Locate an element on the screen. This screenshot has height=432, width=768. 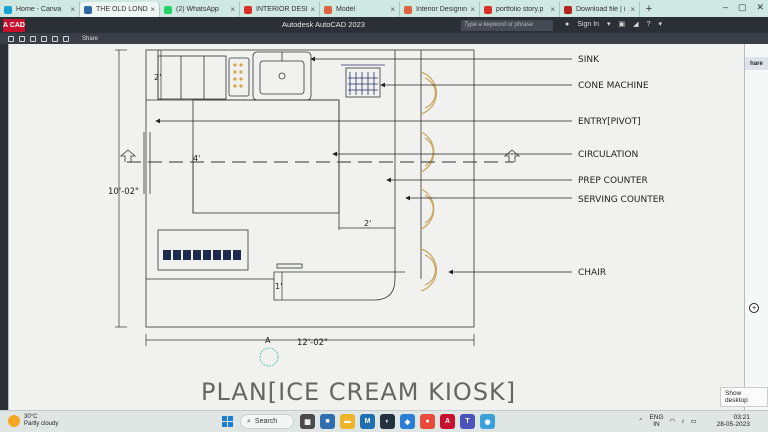
chrome-icon: ● is located at coordinates (427, 421).